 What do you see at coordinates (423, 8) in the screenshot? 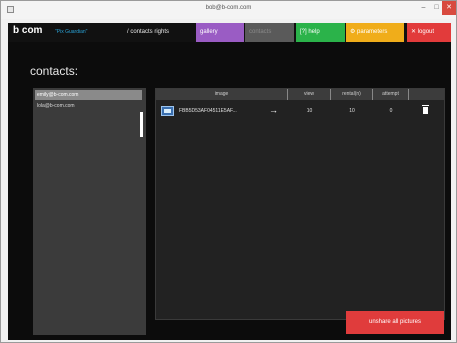
I see `minimize-button: –` at bounding box center [423, 8].